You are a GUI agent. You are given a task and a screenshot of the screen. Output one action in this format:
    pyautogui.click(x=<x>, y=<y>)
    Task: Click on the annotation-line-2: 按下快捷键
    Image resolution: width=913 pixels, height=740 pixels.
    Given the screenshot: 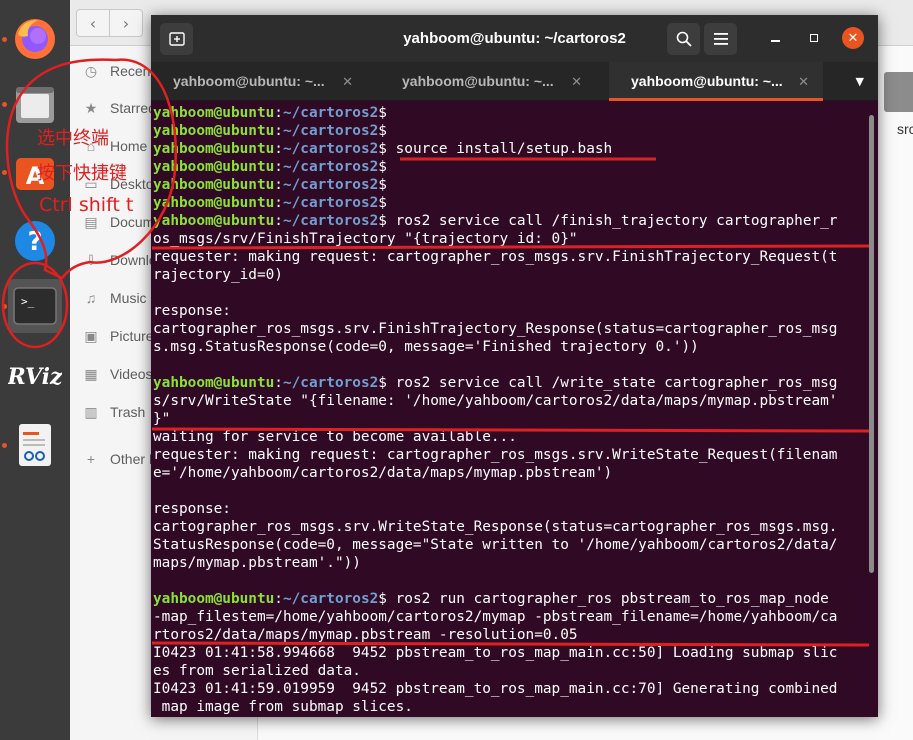 What is the action you would take?
    pyautogui.click(x=82, y=173)
    